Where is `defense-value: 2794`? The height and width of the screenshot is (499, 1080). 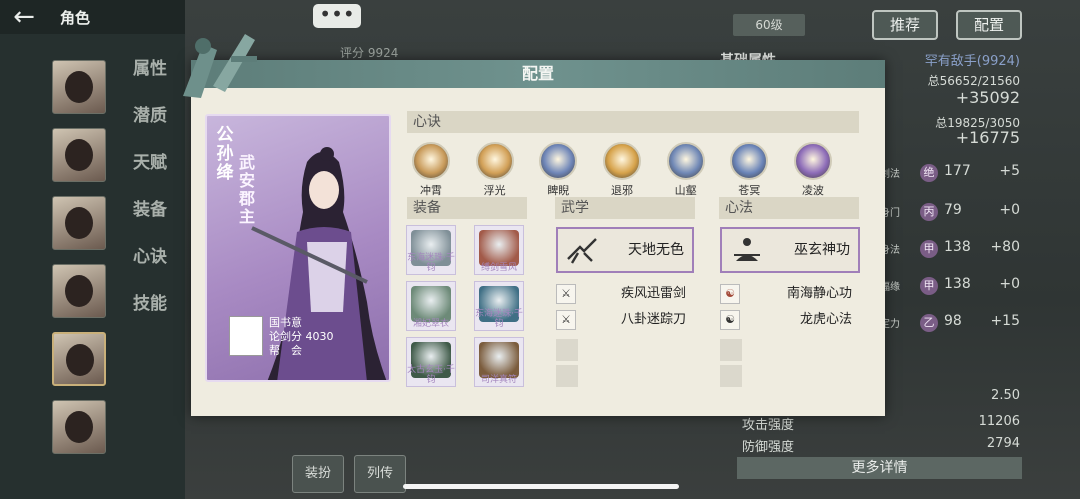
defense-value: 2794 is located at coordinates (1003, 443).